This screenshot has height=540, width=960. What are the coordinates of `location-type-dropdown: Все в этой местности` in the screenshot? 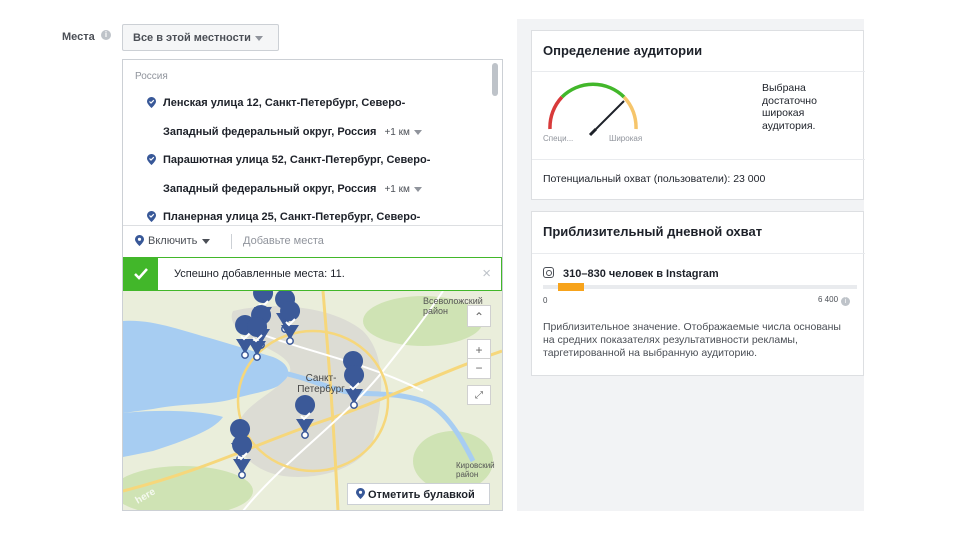 It's located at (200, 37).